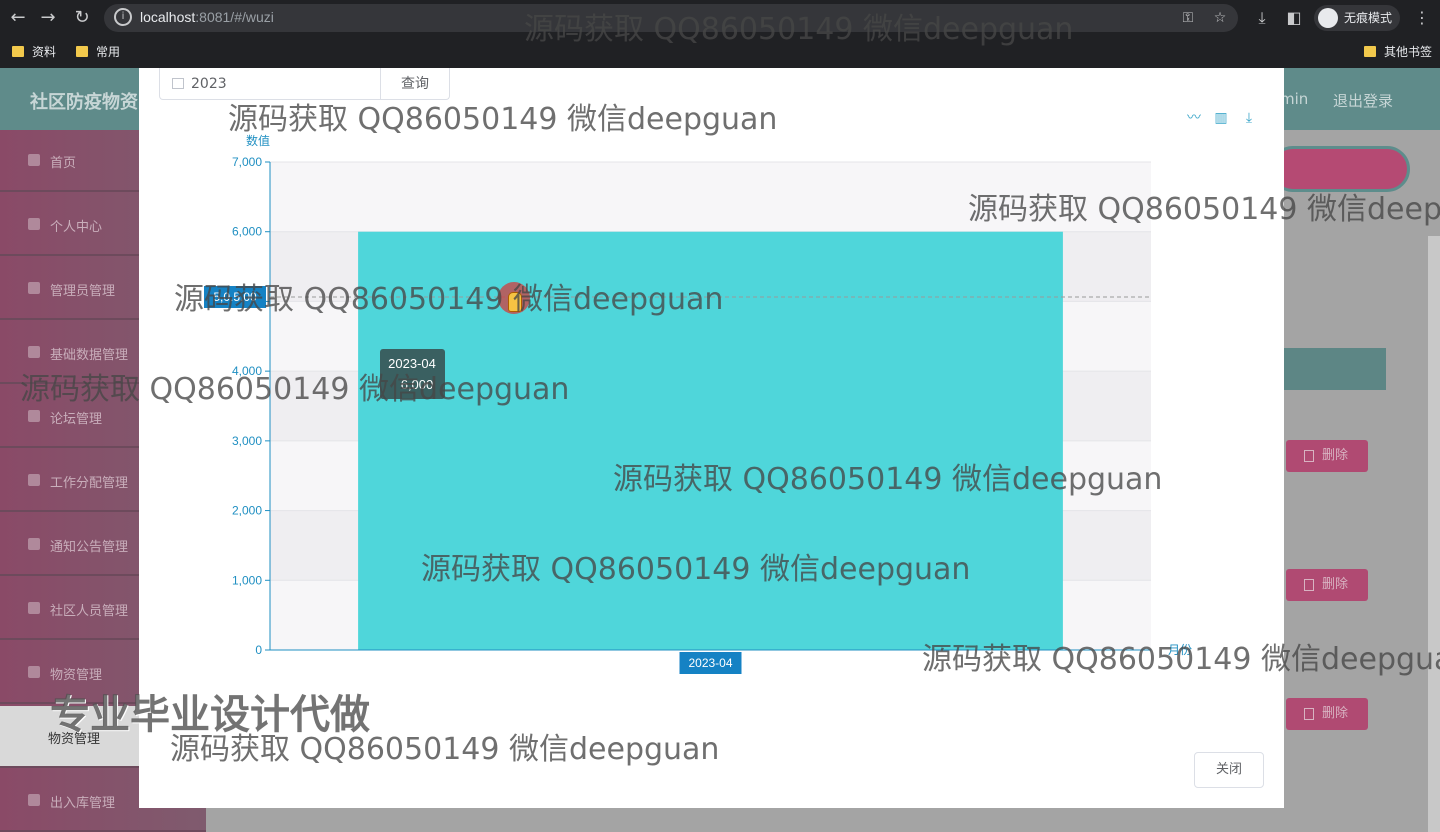 The height and width of the screenshot is (832, 1440). What do you see at coordinates (63, 163) in the screenshot?
I see `sidebar-item-label: 首页` at bounding box center [63, 163].